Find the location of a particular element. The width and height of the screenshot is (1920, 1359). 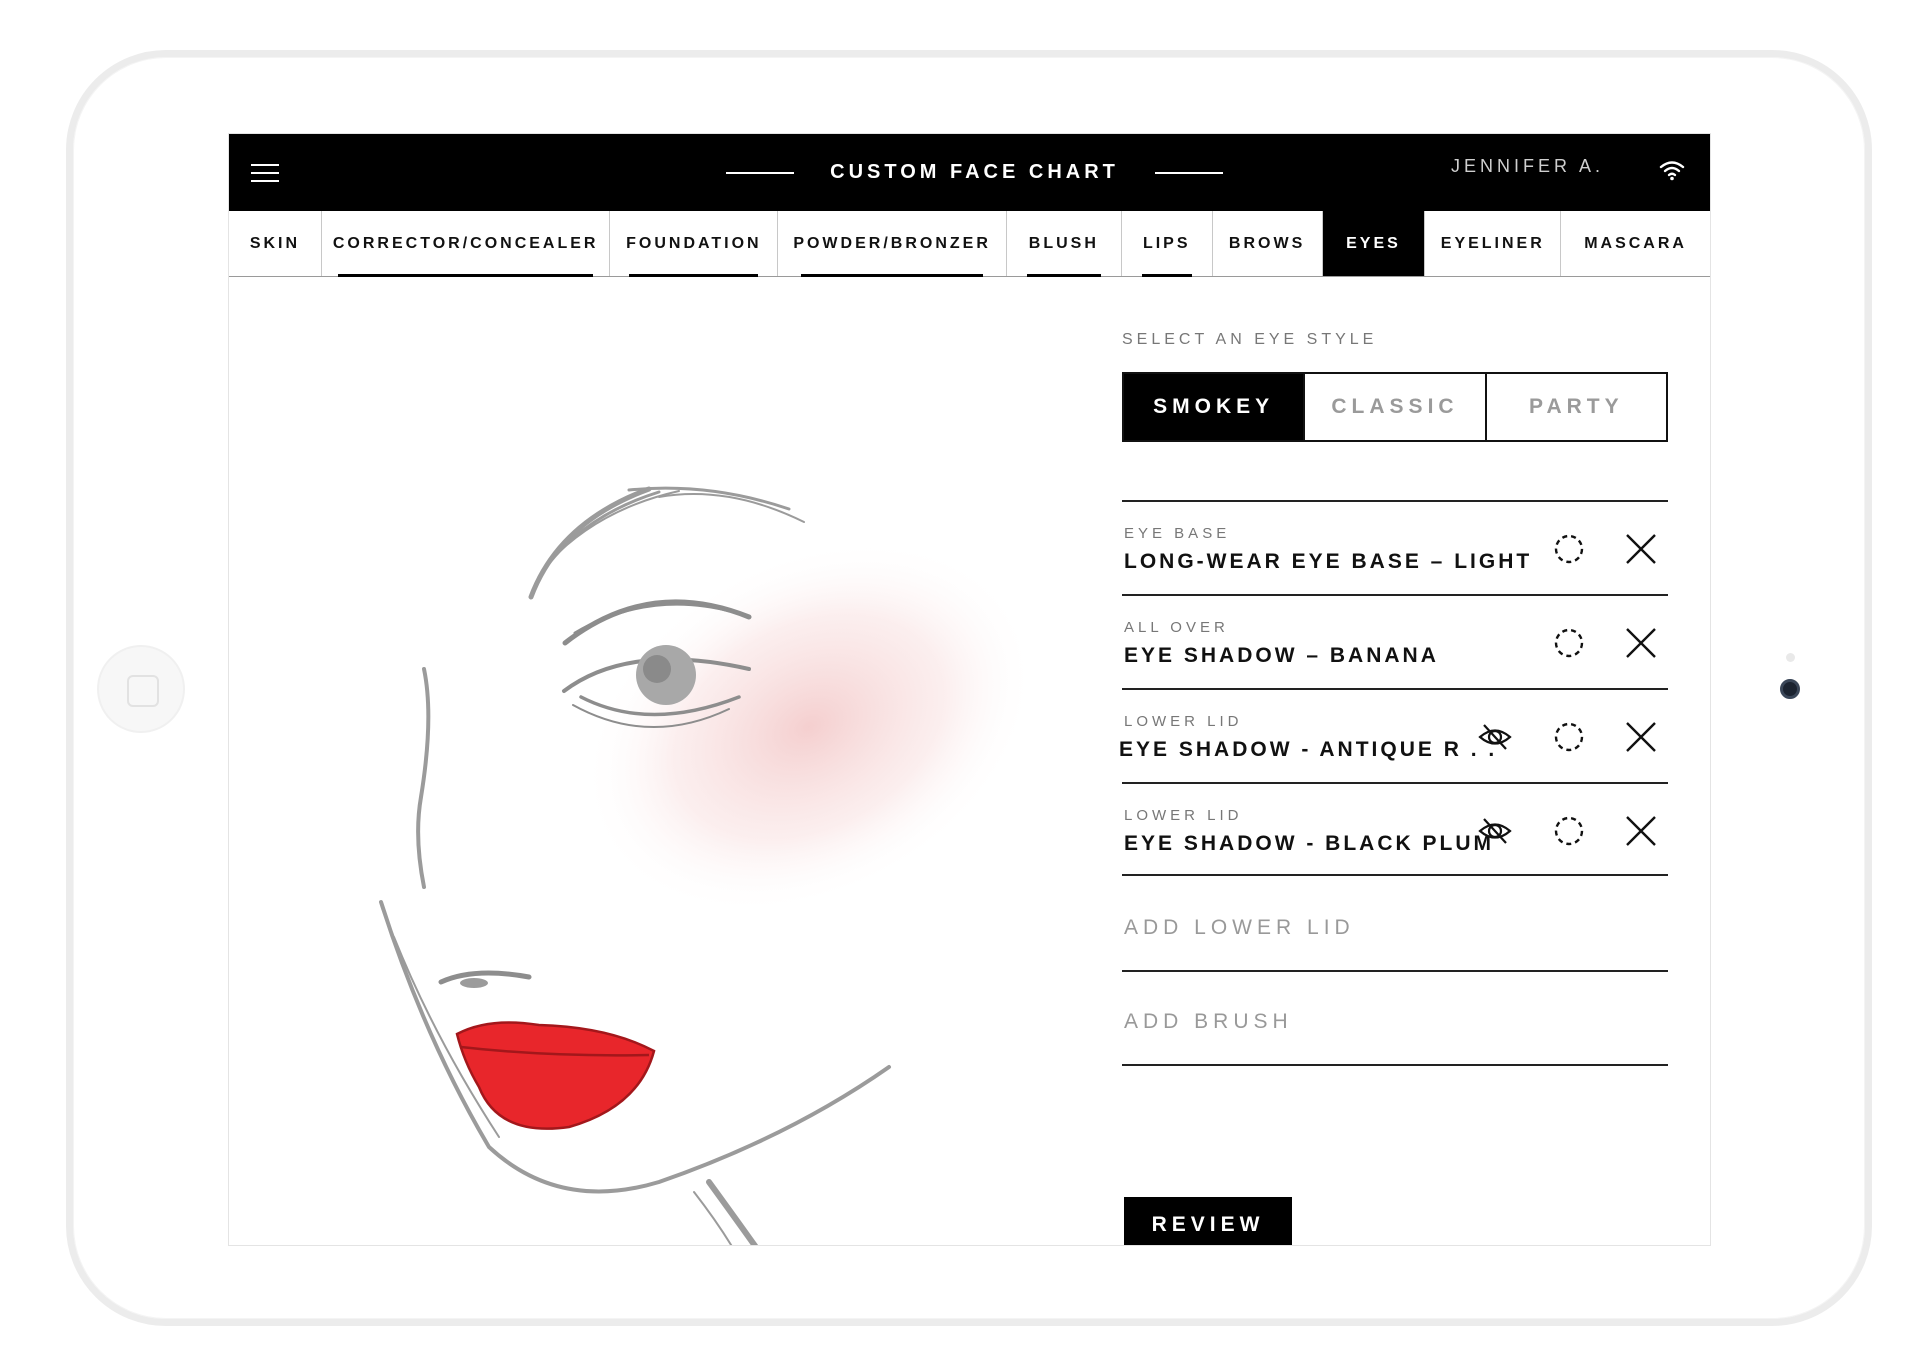

style-party-button: PARTY is located at coordinates (1576, 407).